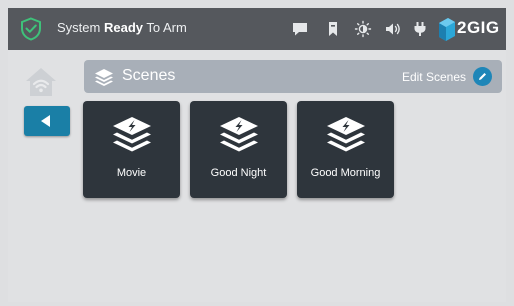 This screenshot has height=306, width=514. What do you see at coordinates (80, 27) in the screenshot?
I see `status-prefix: System` at bounding box center [80, 27].